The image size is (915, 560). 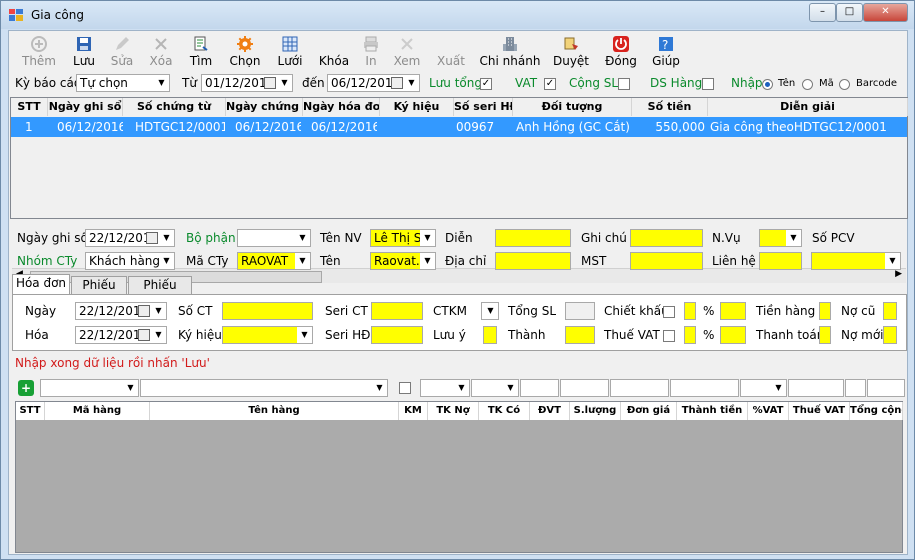 What do you see at coordinates (330, 261) in the screenshot?
I see `ten-label: Tên` at bounding box center [330, 261].